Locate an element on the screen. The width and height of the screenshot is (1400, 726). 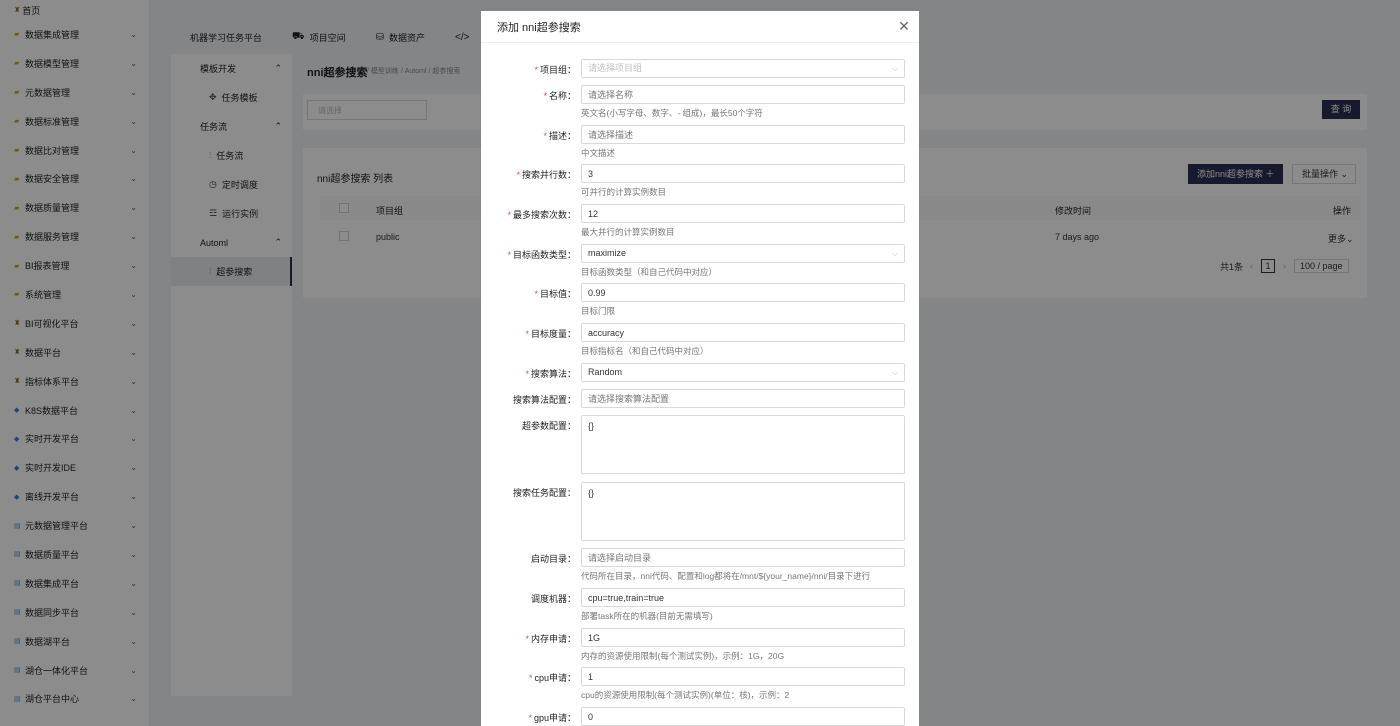
field-help: 内存的资源使用限制(每个测试实例)，示例：1G，20G is located at coordinates (683, 656).